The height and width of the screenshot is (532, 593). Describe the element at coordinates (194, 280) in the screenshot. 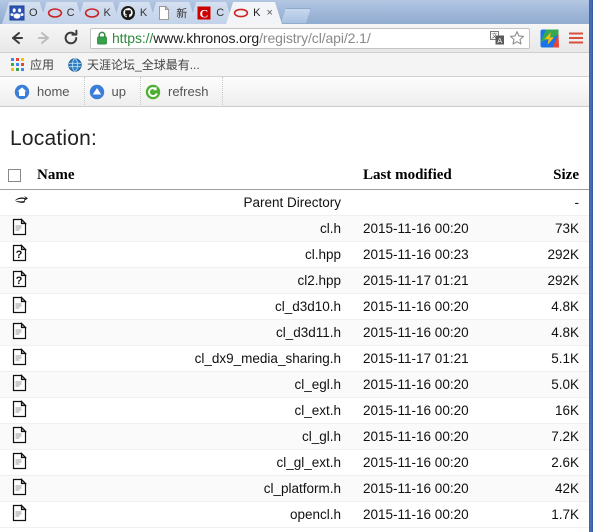

I see `file-name-cell: cl2.hpp` at that location.